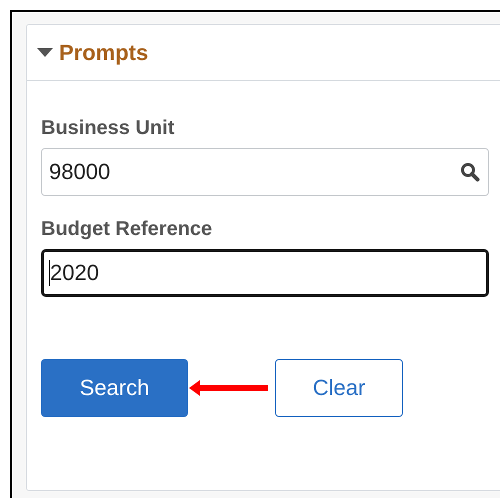  What do you see at coordinates (265, 273) in the screenshot?
I see `input-field: 2020` at bounding box center [265, 273].